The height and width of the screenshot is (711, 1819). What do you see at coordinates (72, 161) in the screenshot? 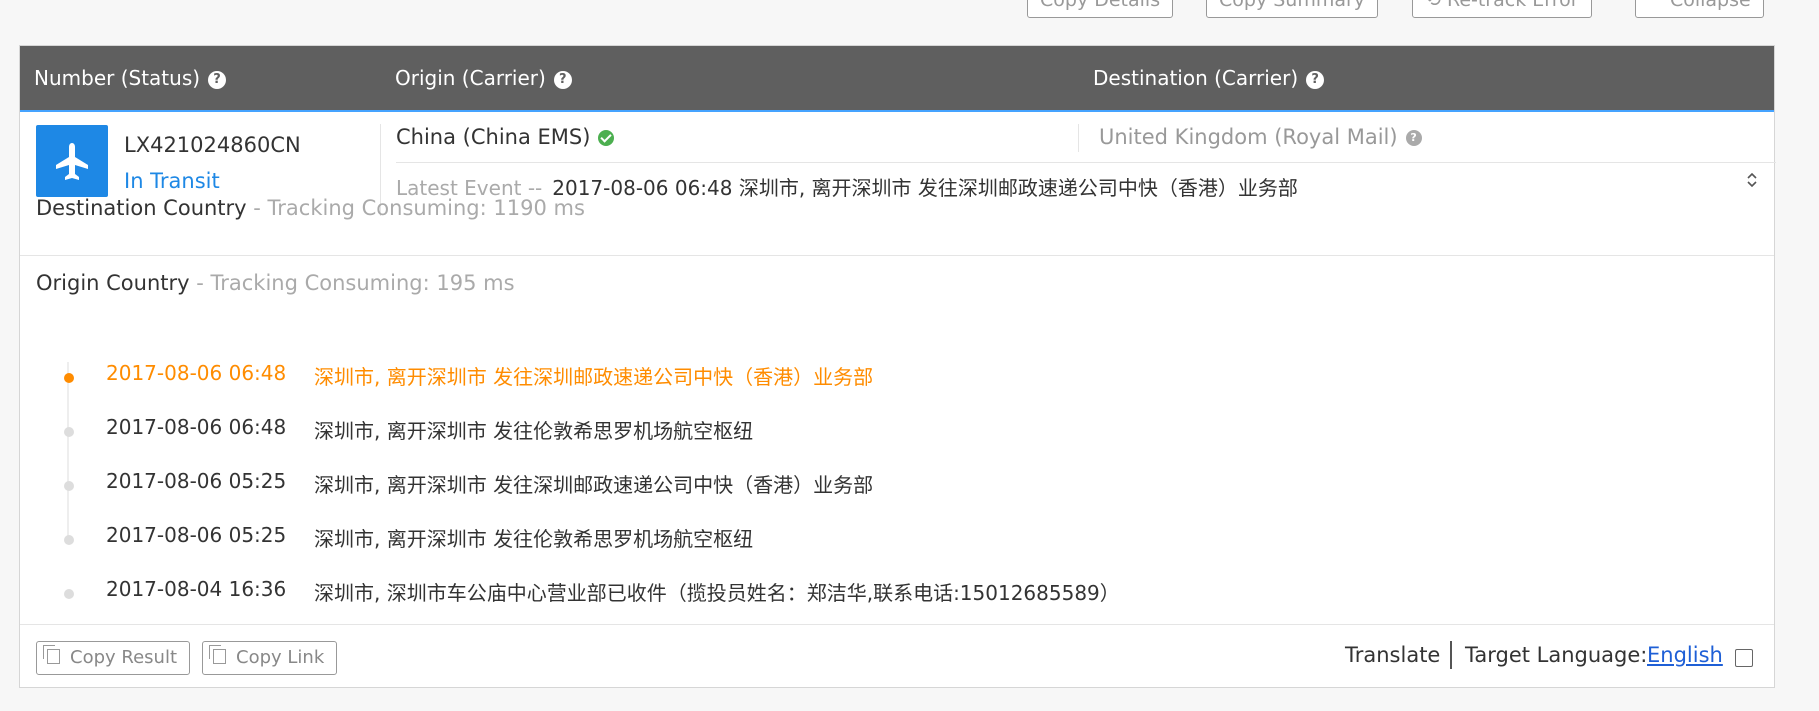
I see `plane-icon` at bounding box center [72, 161].